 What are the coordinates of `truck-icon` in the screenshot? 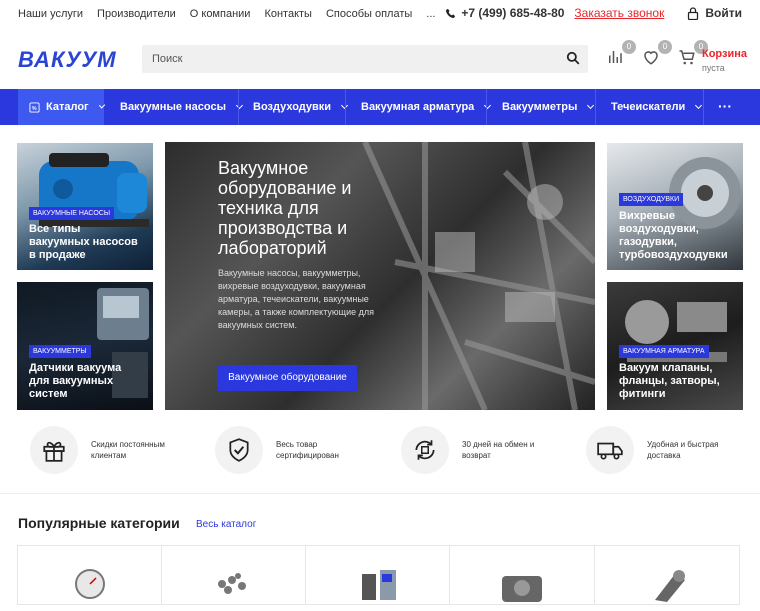 It's located at (610, 451).